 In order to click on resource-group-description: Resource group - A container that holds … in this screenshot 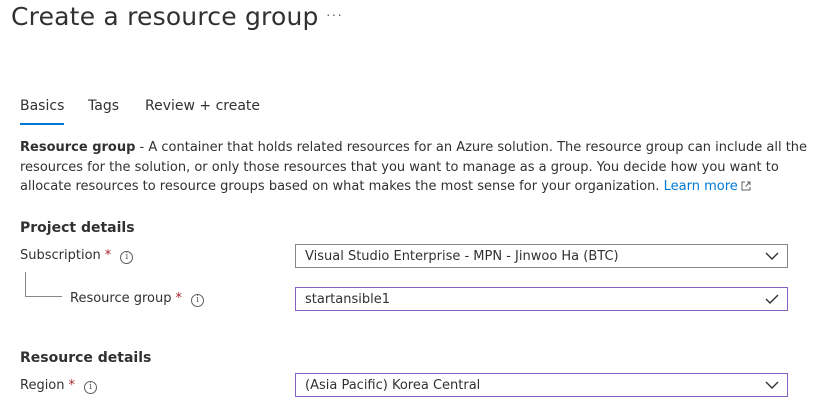, I will do `click(415, 167)`.